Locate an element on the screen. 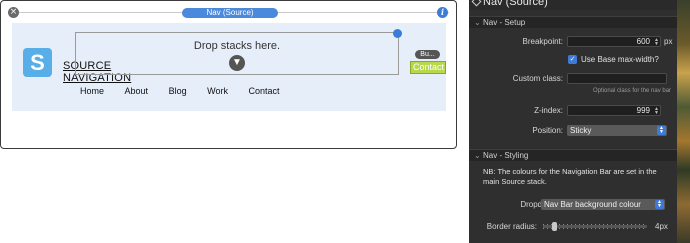 The image size is (690, 243). custom-class-label: Custom class: is located at coordinates (537, 78).